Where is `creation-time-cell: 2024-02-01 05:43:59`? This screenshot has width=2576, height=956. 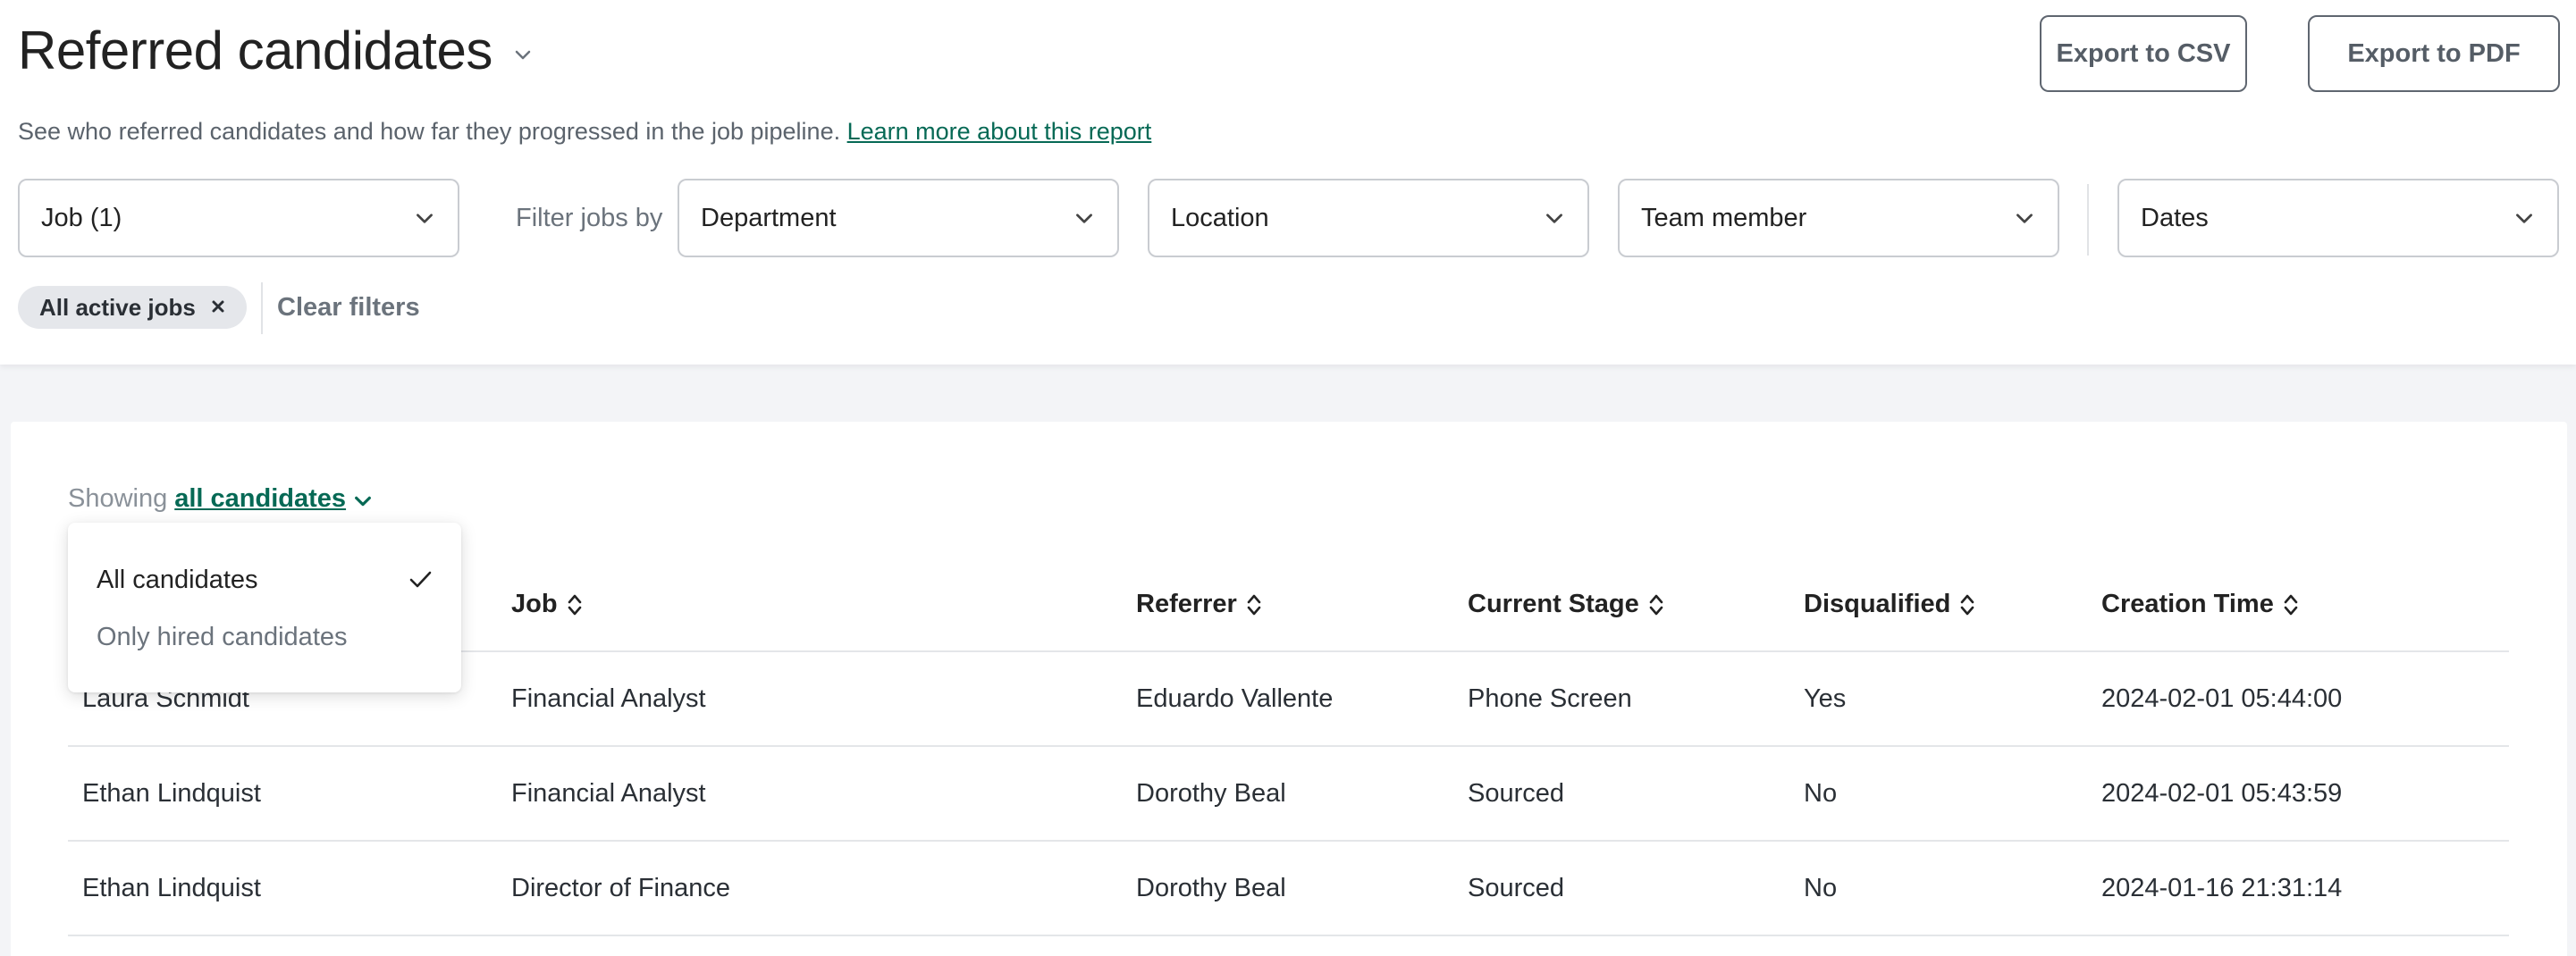
creation-time-cell: 2024-02-01 05:43:59 is located at coordinates (2222, 794).